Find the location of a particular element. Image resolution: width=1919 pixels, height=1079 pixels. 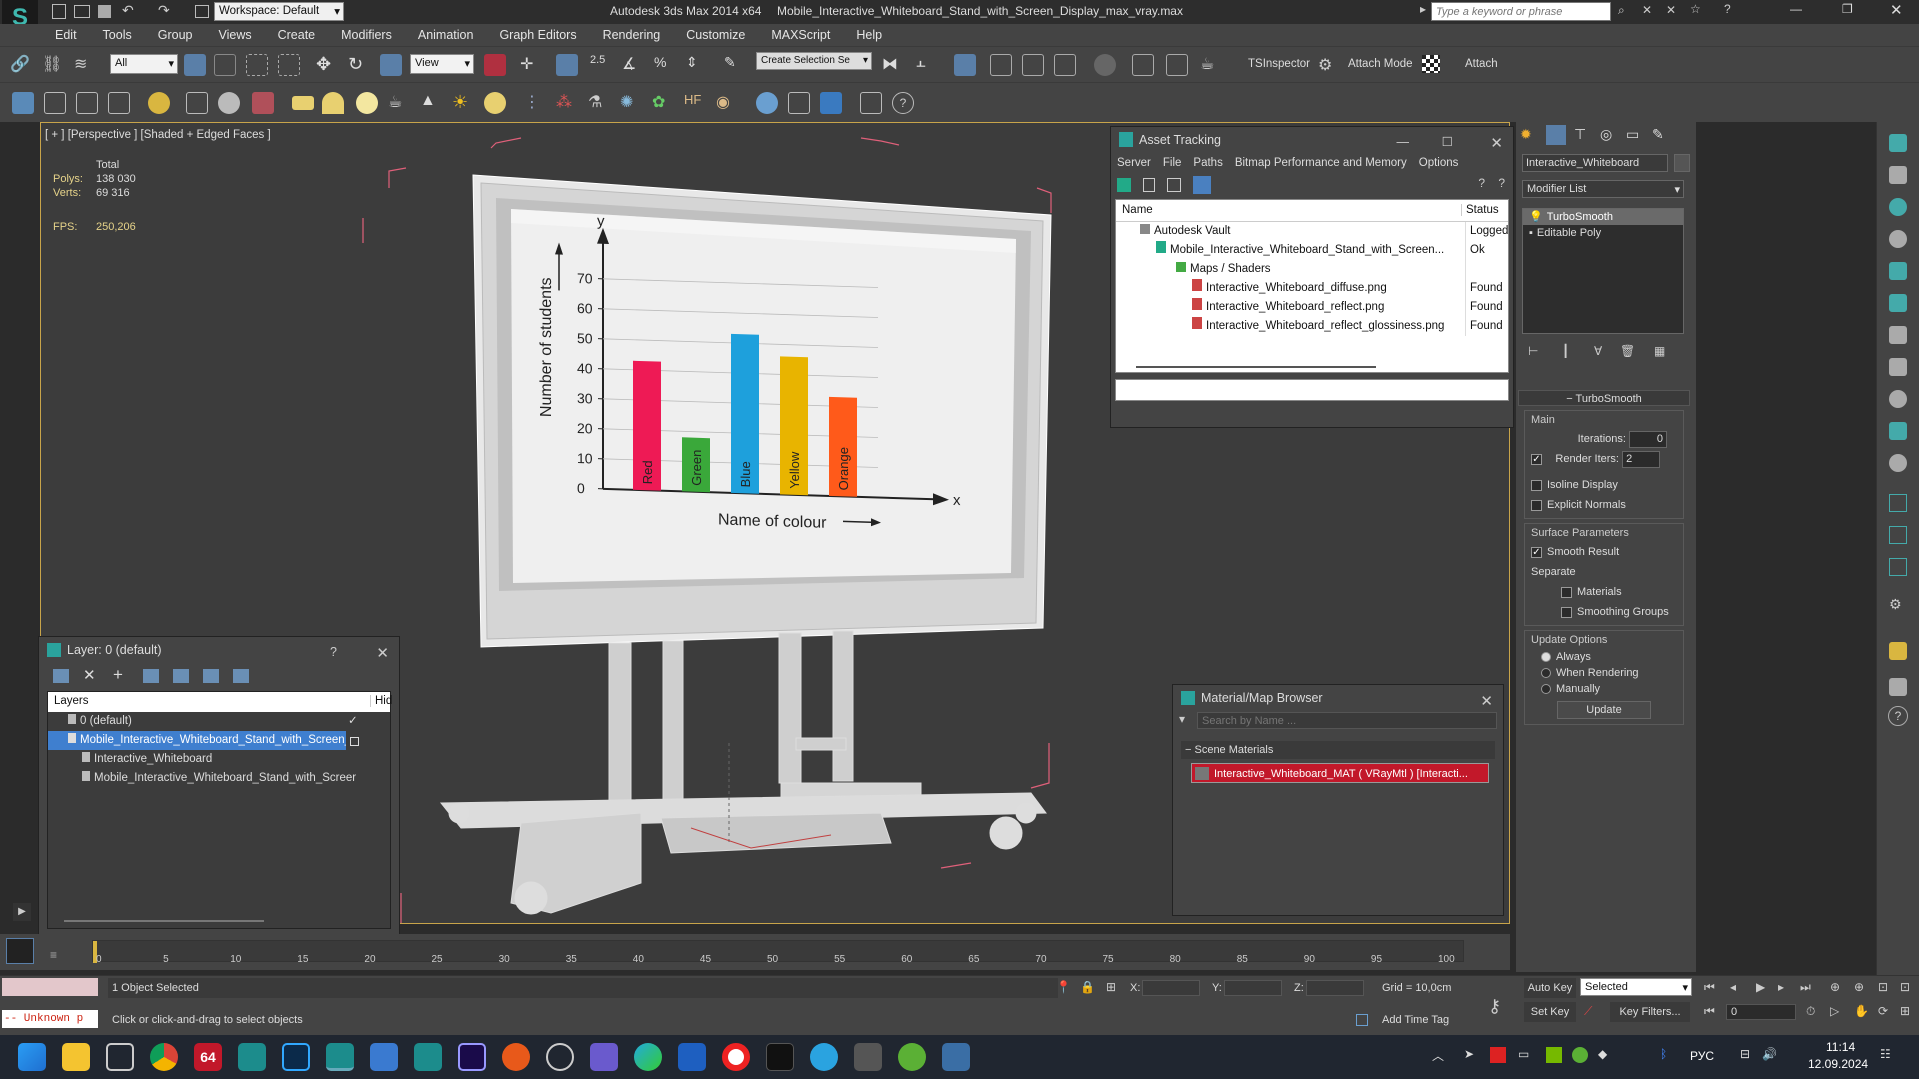

help-settings-icon: ? is located at coordinates (1501, 183).